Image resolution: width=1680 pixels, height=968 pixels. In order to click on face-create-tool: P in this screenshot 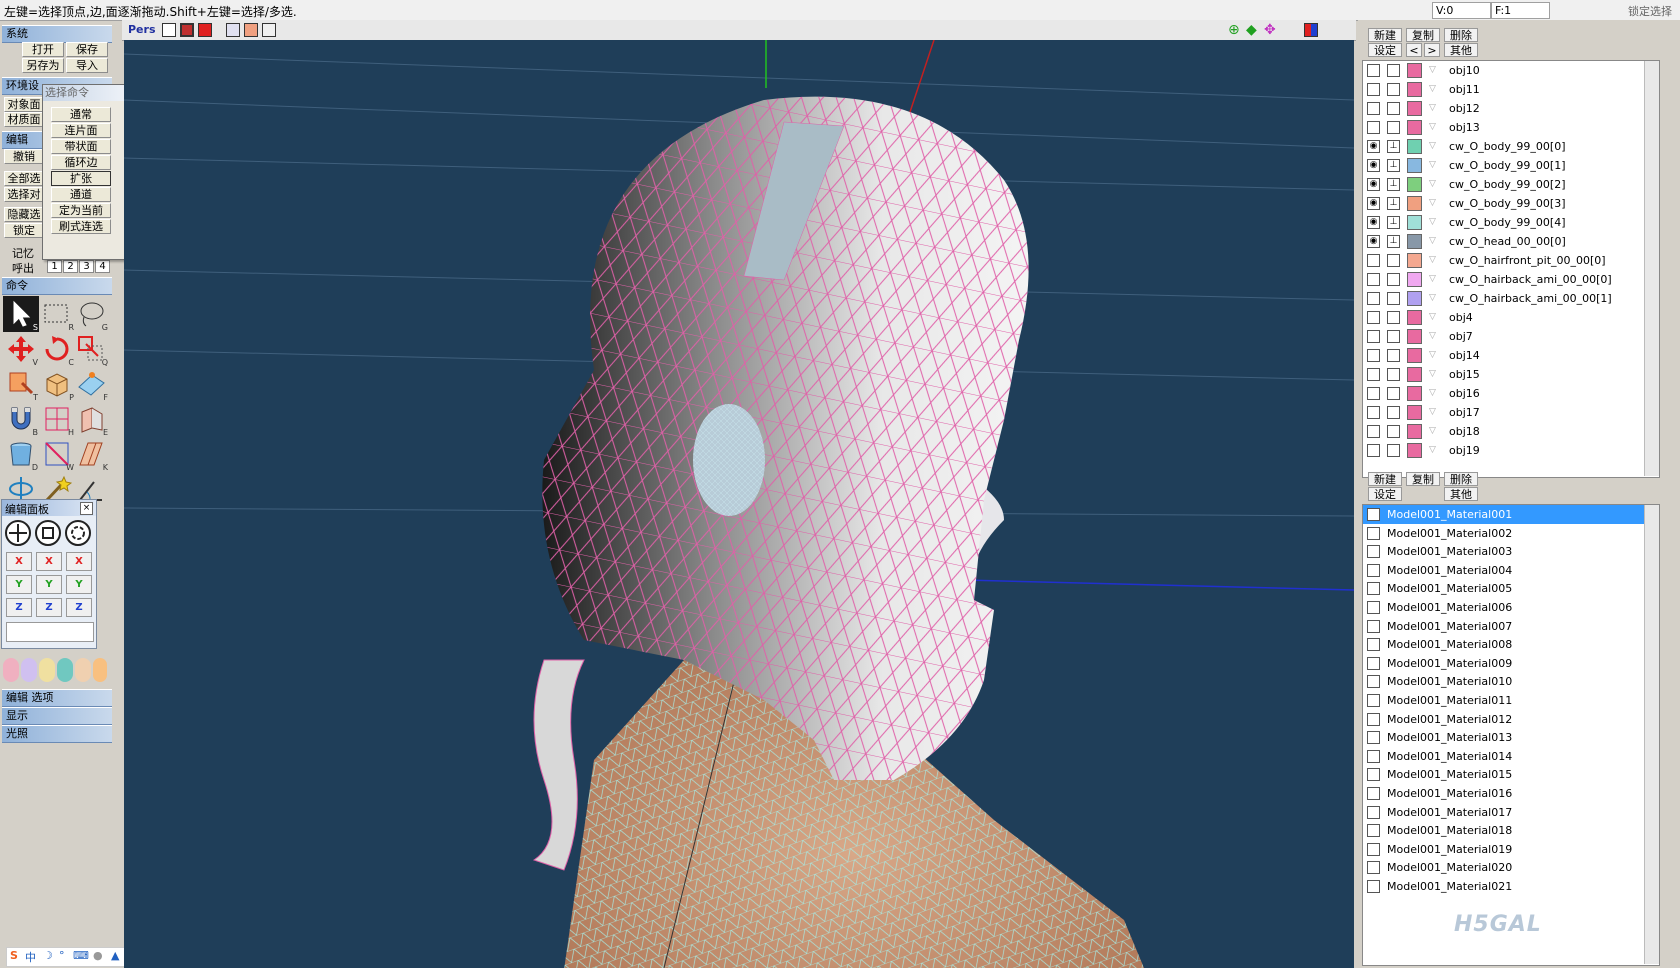, I will do `click(57, 384)`.